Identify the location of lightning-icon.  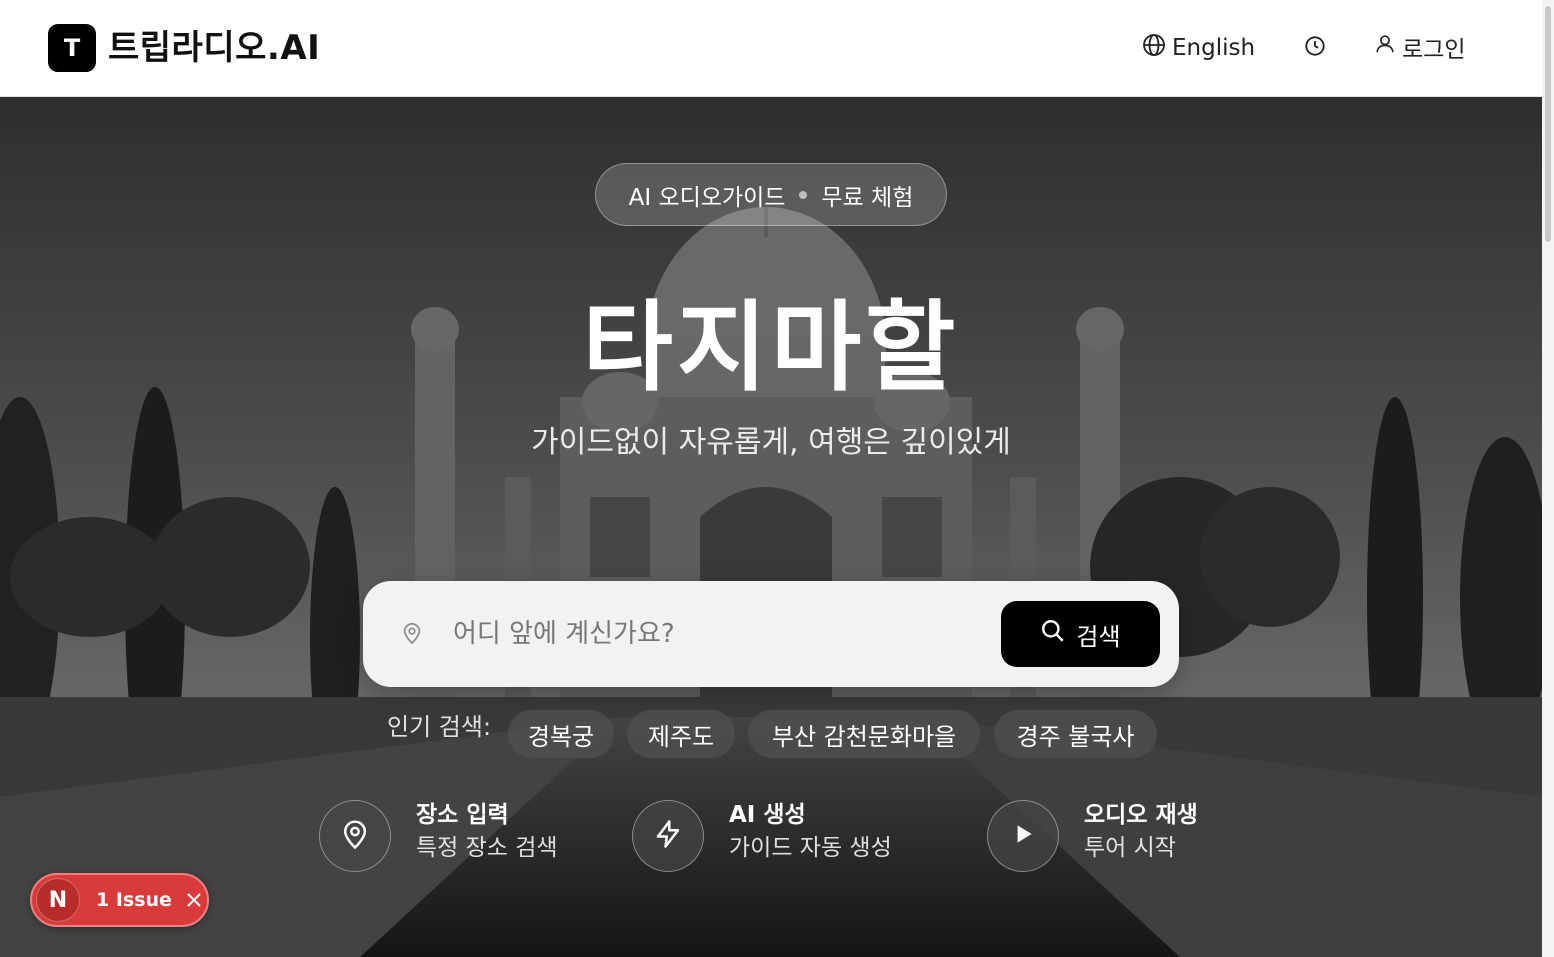
(668, 836).